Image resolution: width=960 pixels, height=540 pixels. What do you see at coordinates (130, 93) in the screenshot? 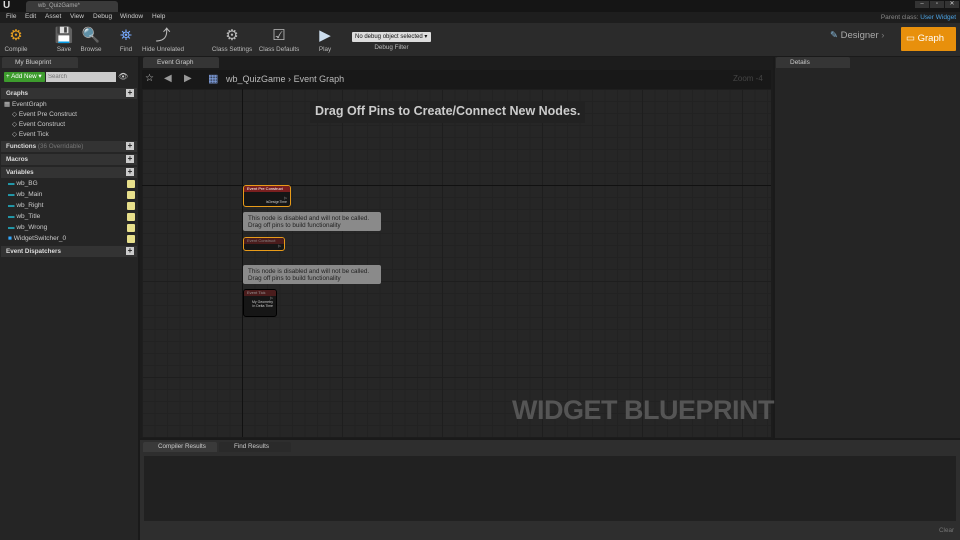
I see `add-graph-button: +` at bounding box center [130, 93].